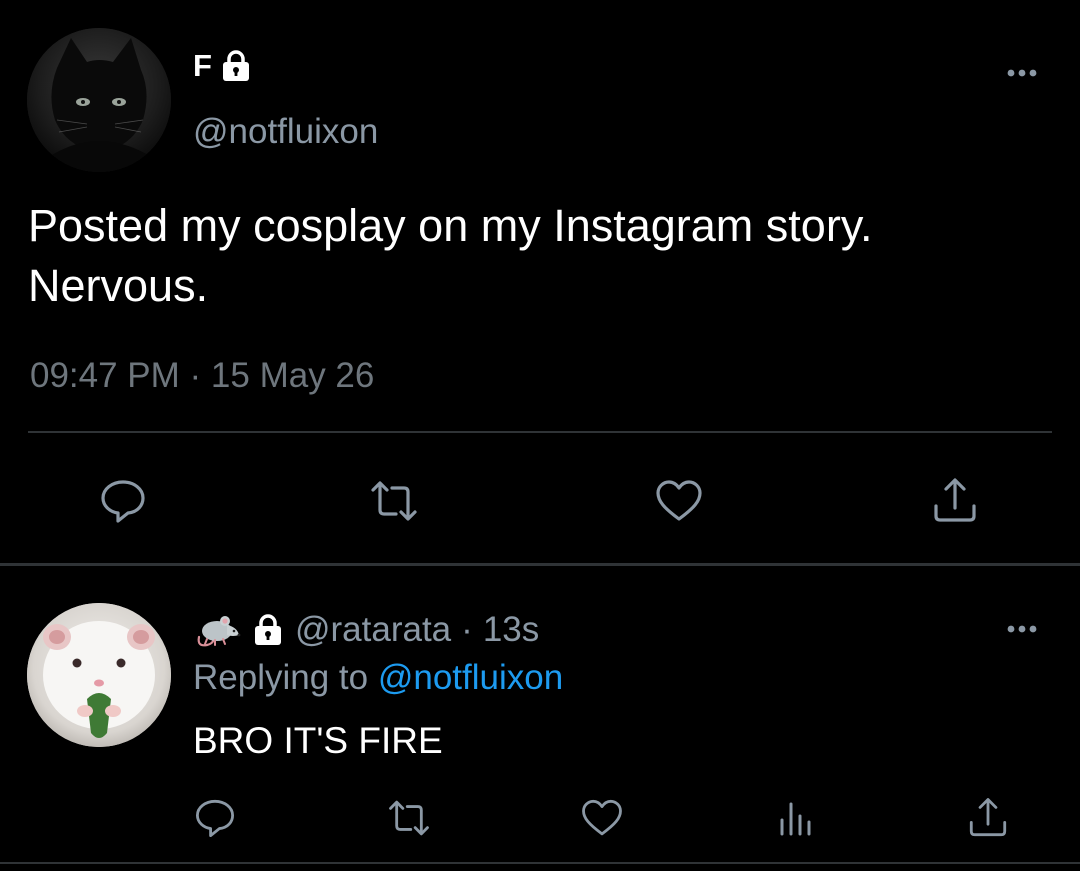 Image resolution: width=1080 pixels, height=871 pixels. I want to click on mention-link: @notfluixon, so click(470, 677).